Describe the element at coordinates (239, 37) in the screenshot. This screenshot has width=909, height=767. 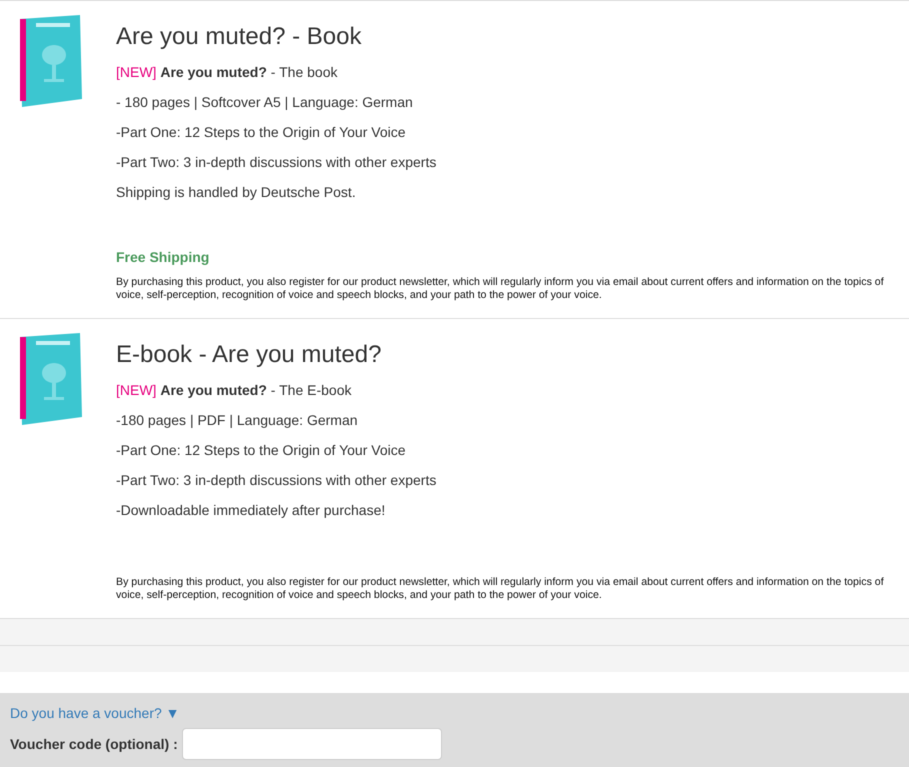
I see `product-title: Are you muted? - Book` at that location.